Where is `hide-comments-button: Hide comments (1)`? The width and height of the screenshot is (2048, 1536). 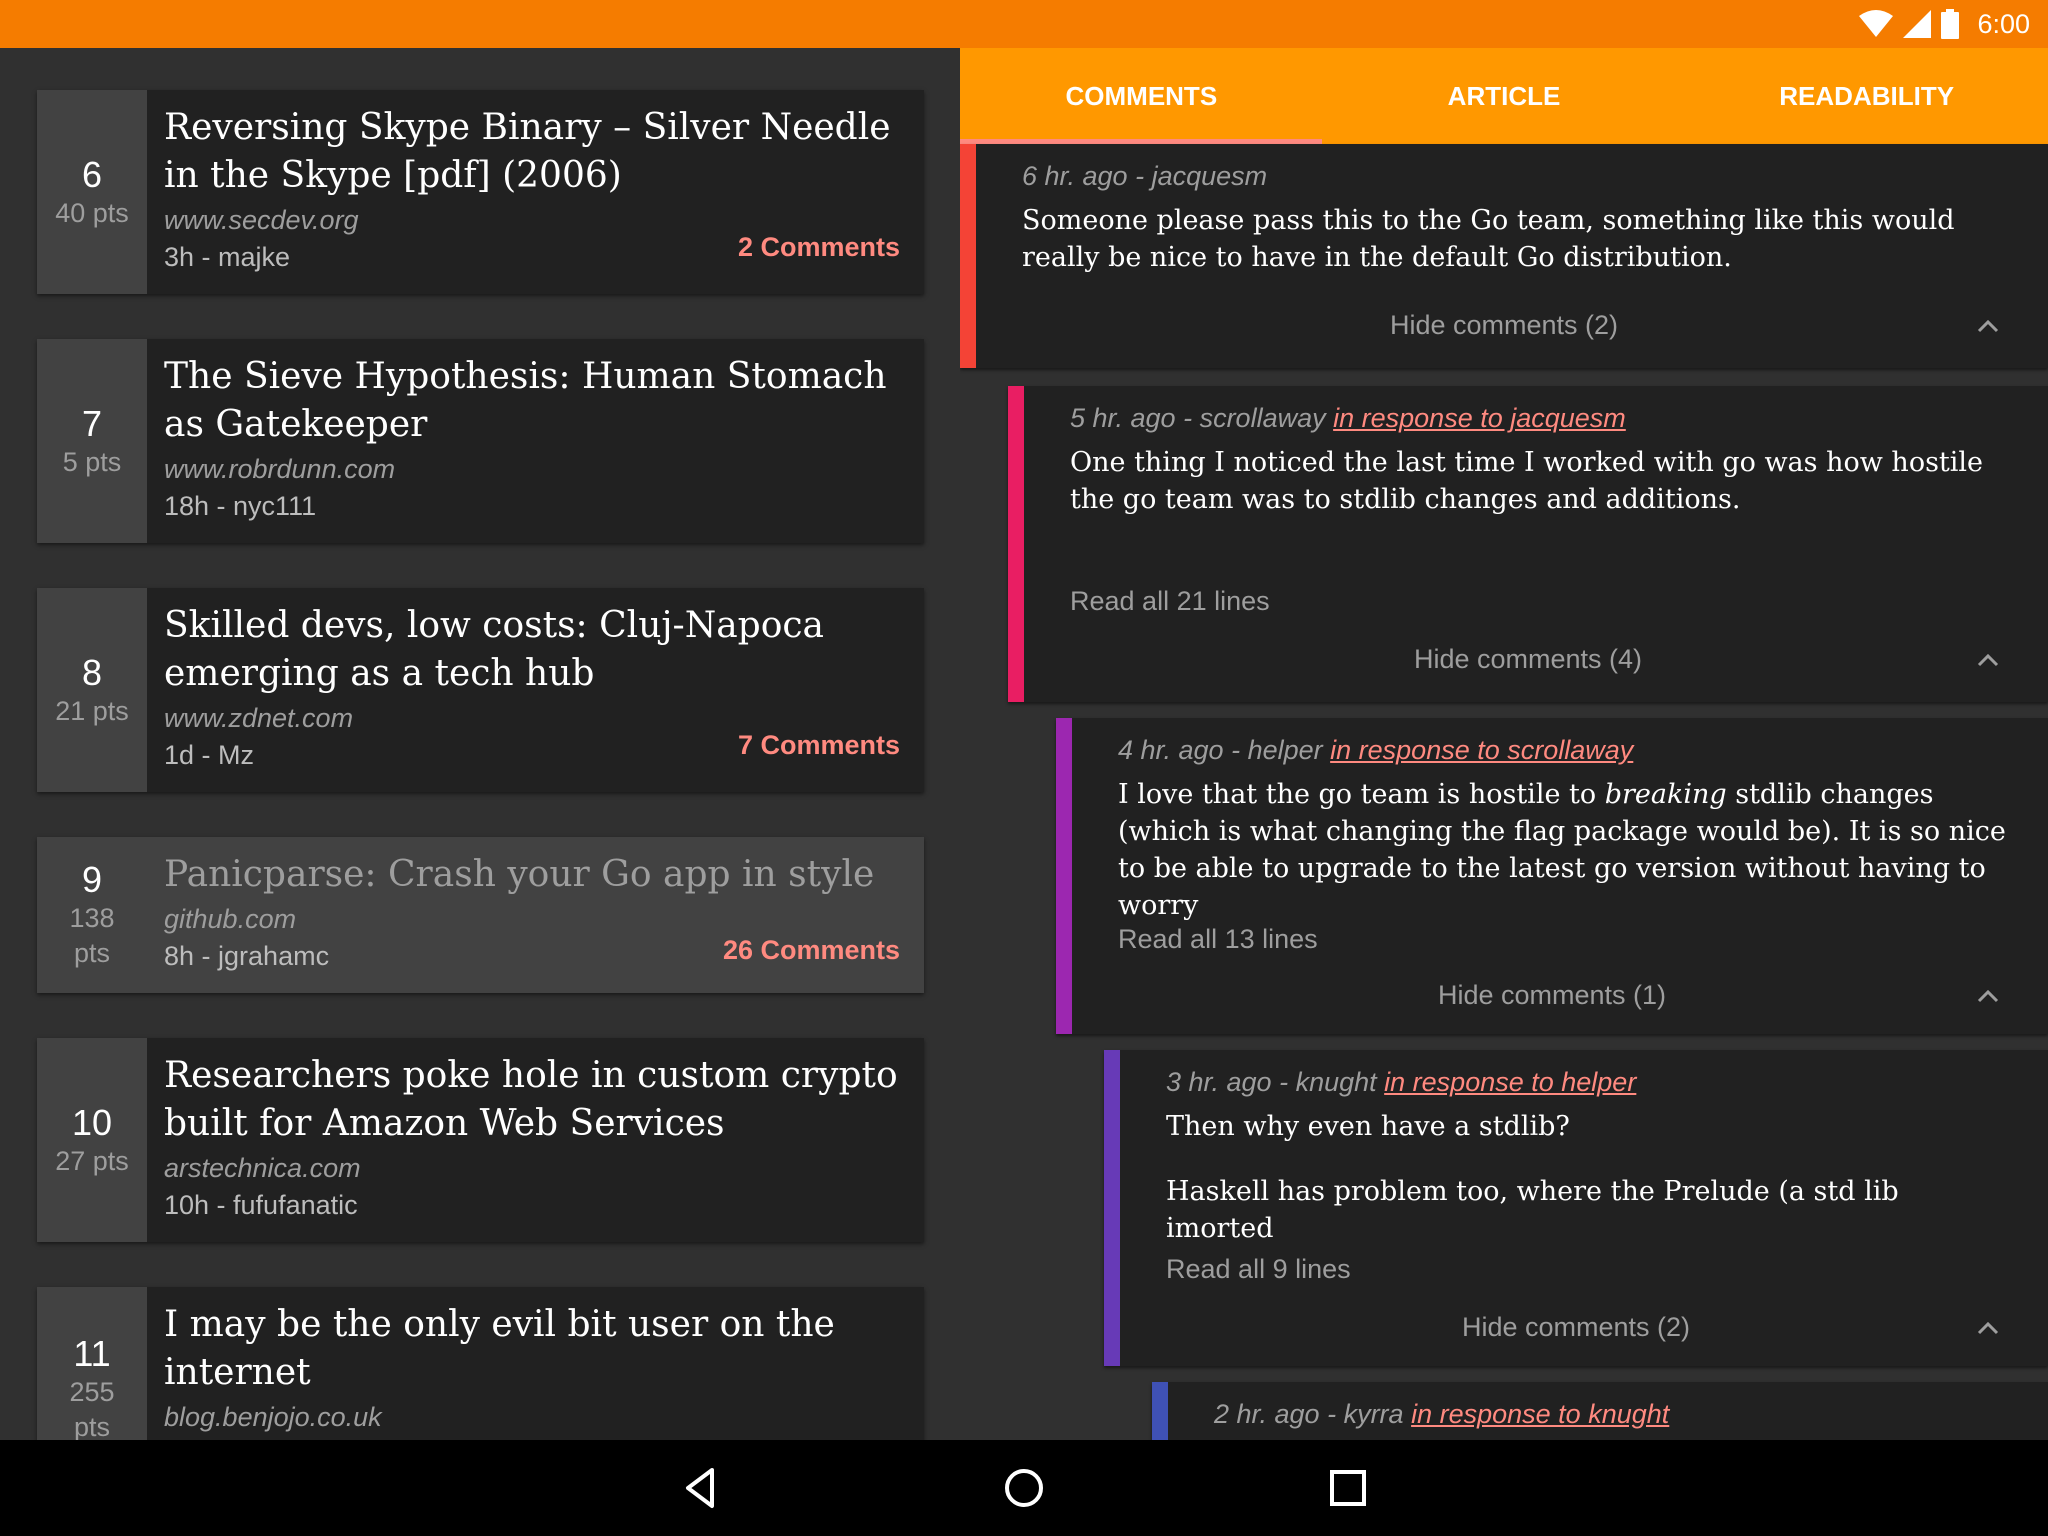
hide-comments-button: Hide comments (1) is located at coordinates (1552, 995).